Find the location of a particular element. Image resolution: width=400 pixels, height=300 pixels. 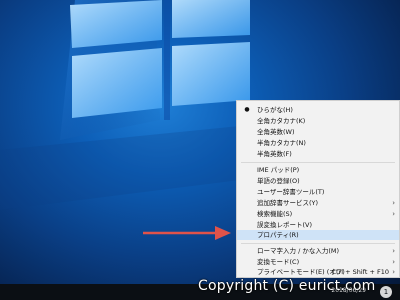

menu-item-label: IME パッド(P) is located at coordinates (278, 170).